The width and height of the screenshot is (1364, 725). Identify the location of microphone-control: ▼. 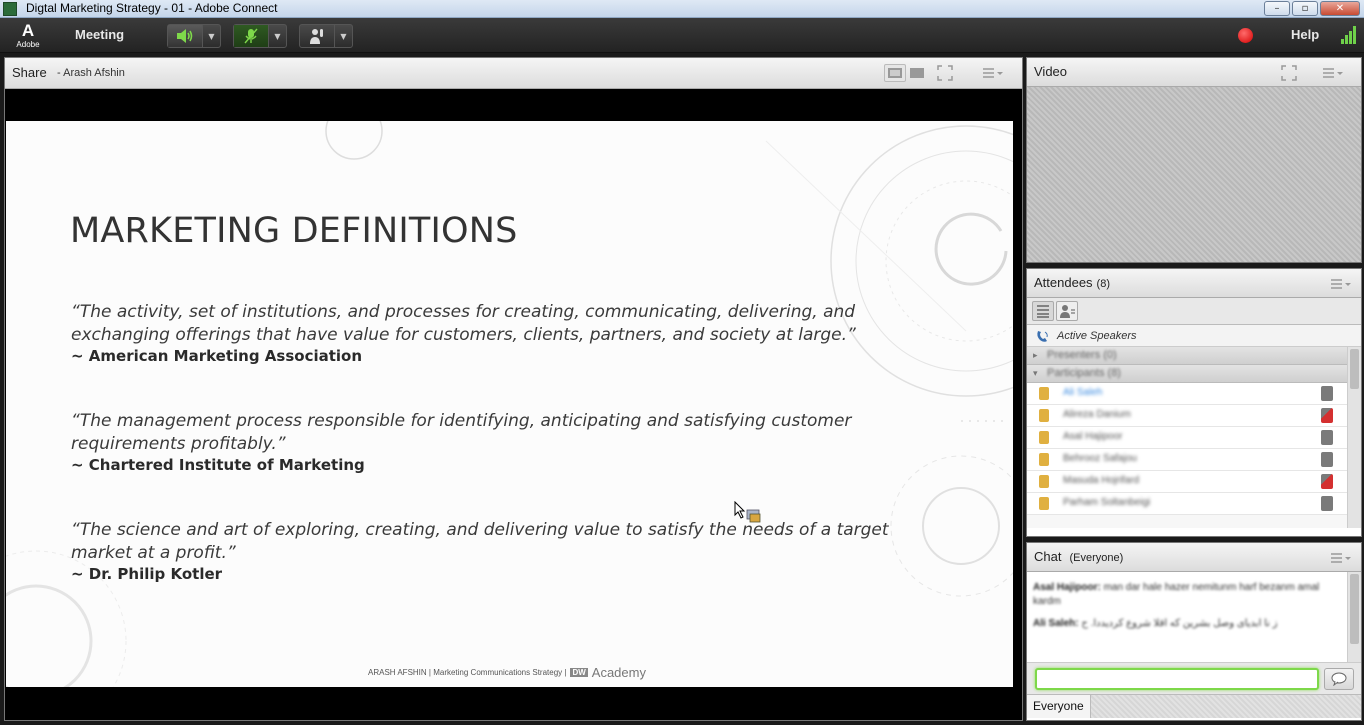
(260, 36).